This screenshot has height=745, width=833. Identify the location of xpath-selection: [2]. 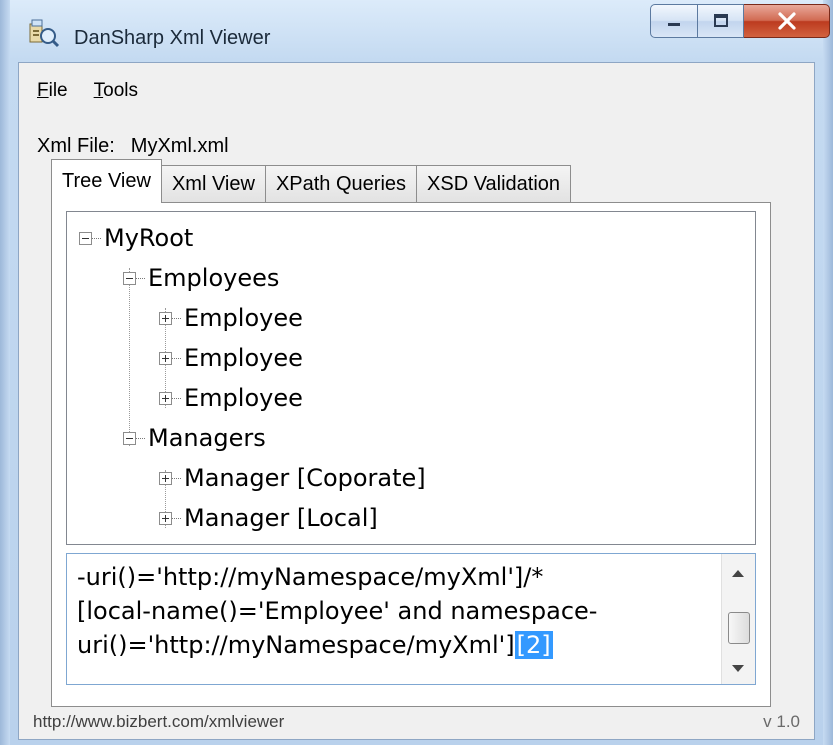
(533, 645).